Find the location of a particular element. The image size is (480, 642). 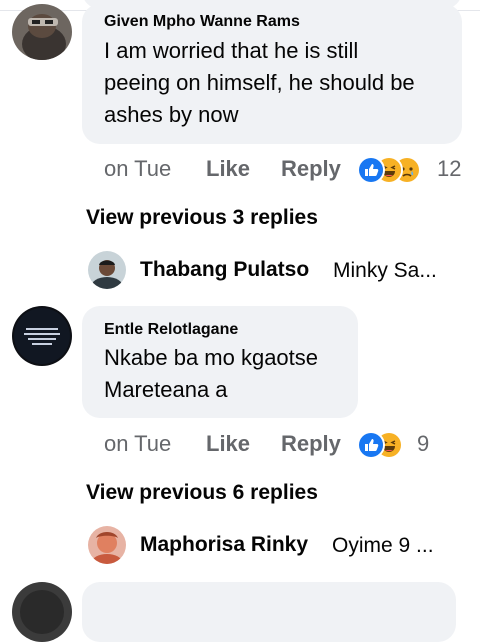

reply-author: Thabang Pulatso is located at coordinates (225, 269).